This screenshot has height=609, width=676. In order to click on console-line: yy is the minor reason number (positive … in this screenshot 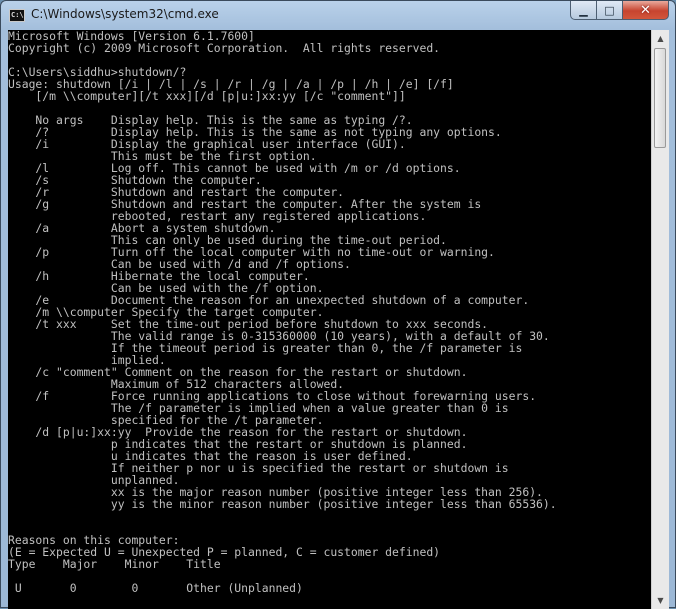, I will do `click(282, 504)`.